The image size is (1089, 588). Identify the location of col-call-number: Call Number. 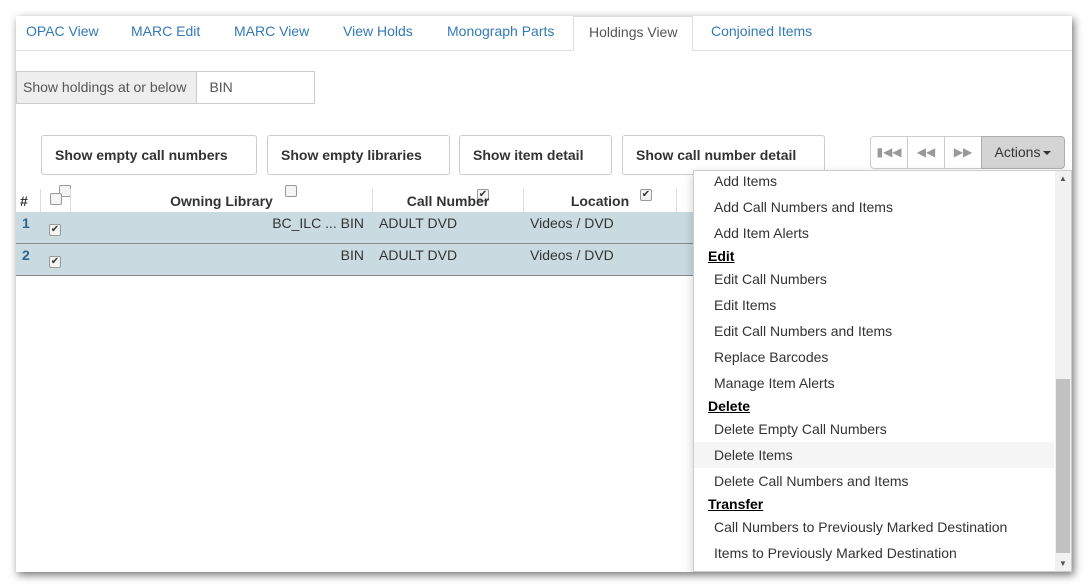
(447, 200).